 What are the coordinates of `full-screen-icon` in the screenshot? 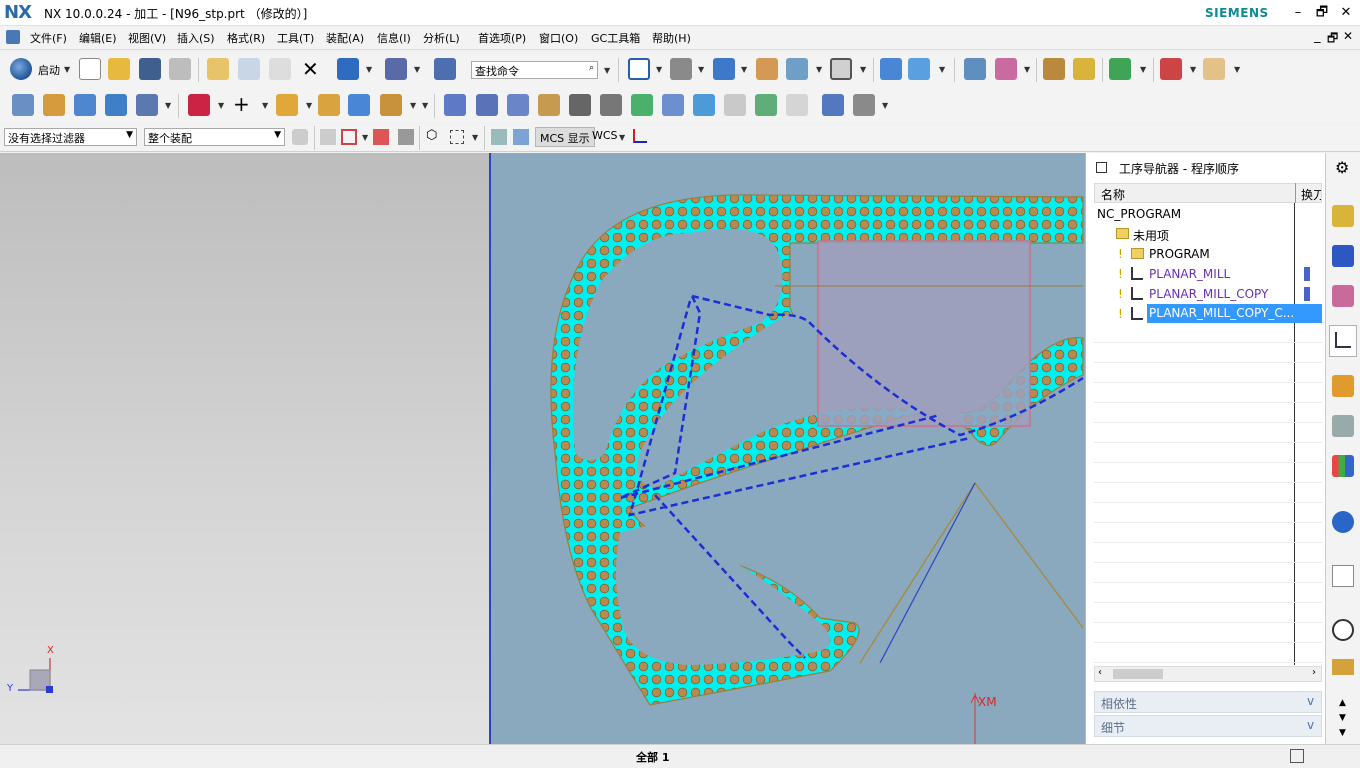 It's located at (1297, 756).